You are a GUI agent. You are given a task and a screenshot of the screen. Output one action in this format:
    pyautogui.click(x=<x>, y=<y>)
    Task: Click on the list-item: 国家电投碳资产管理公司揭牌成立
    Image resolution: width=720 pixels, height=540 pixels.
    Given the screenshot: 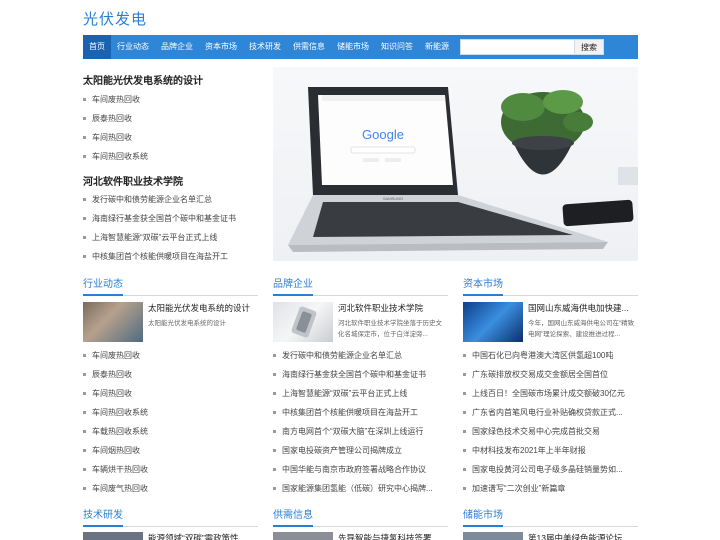 What is the action you would take?
    pyautogui.click(x=360, y=450)
    